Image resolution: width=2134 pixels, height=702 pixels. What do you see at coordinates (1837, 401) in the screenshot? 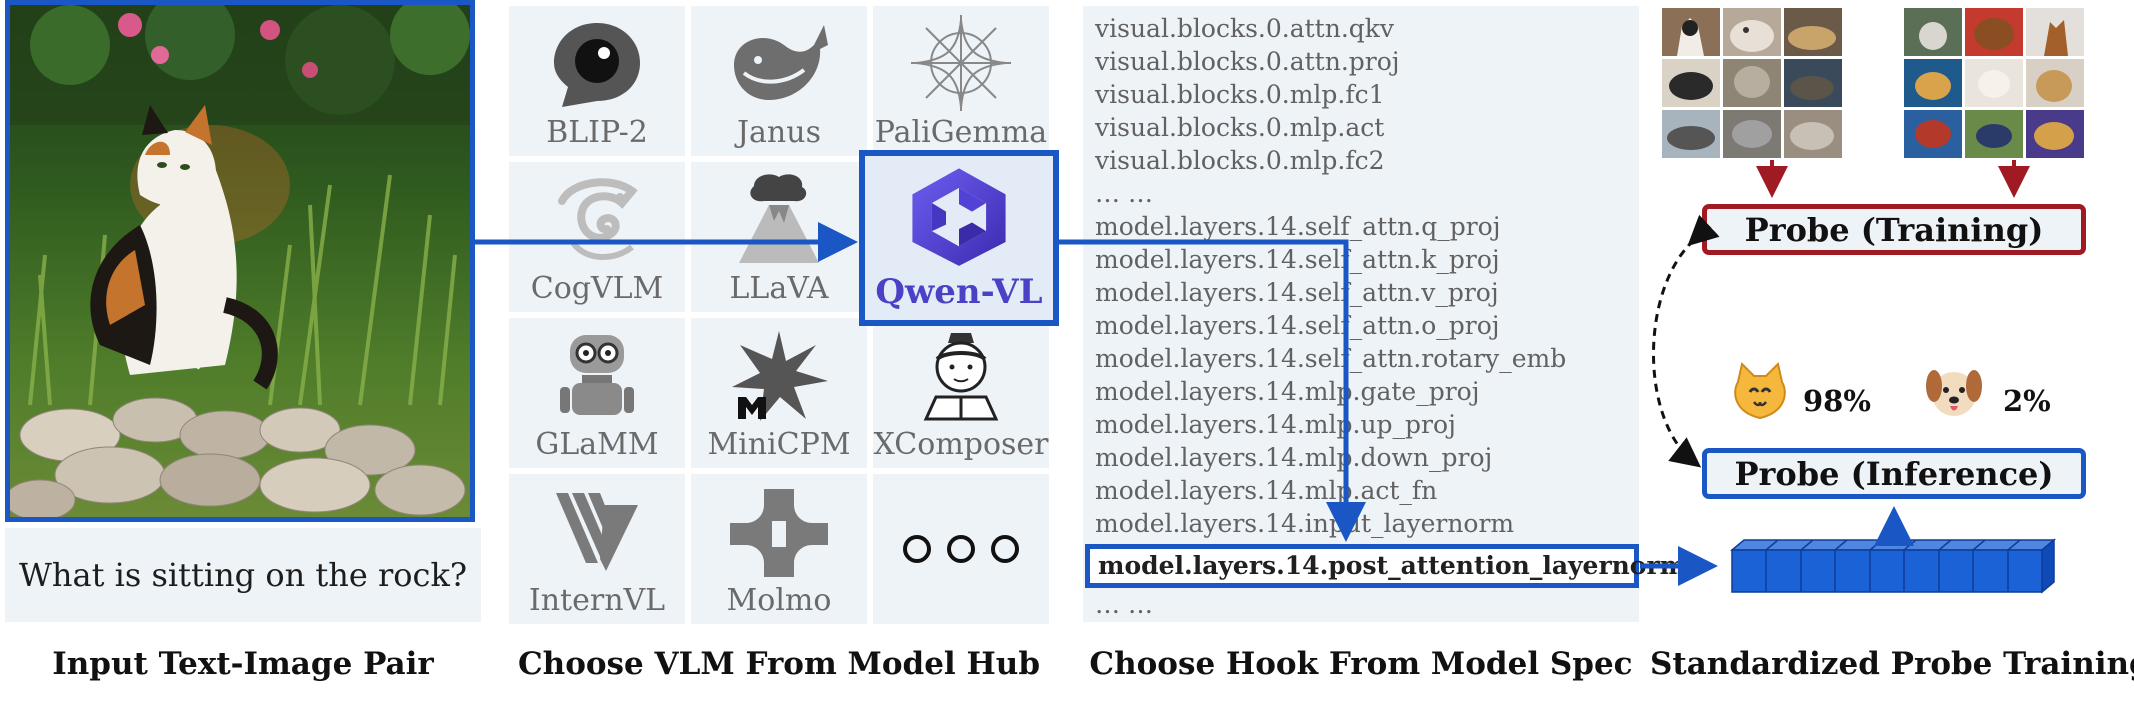
I see `cat-probability: 98%` at bounding box center [1837, 401].